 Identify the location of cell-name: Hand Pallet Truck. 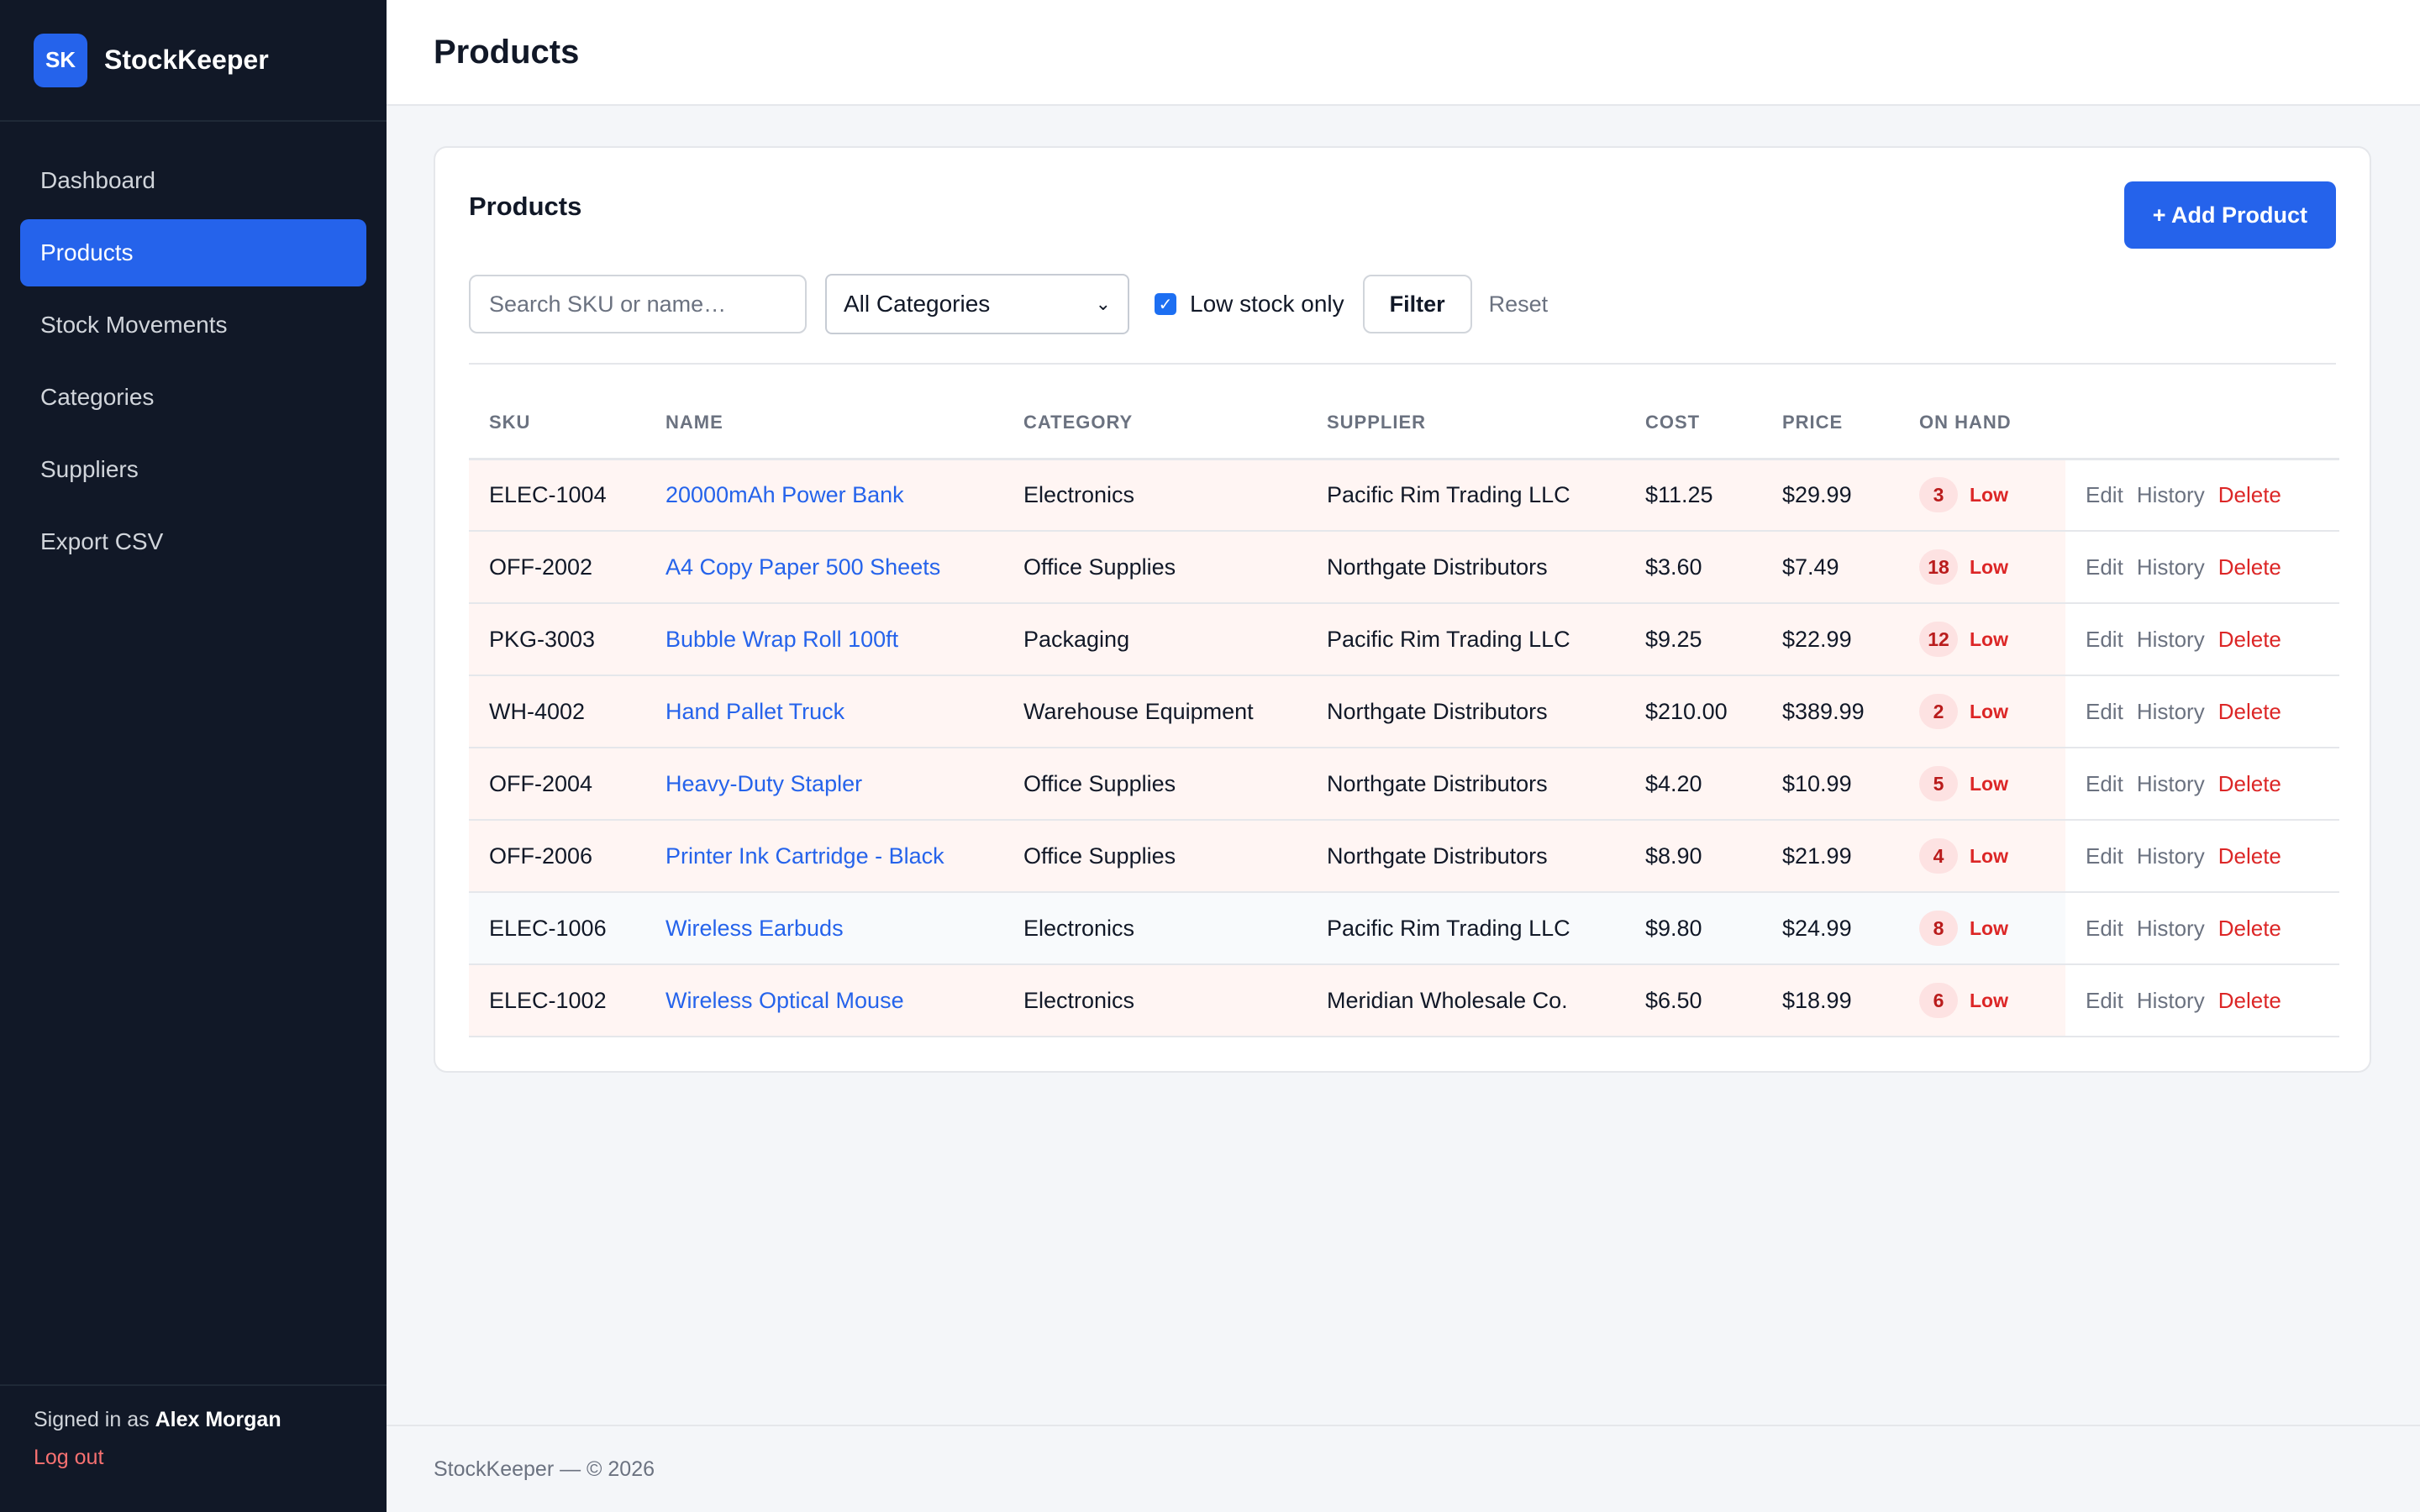
(824, 711).